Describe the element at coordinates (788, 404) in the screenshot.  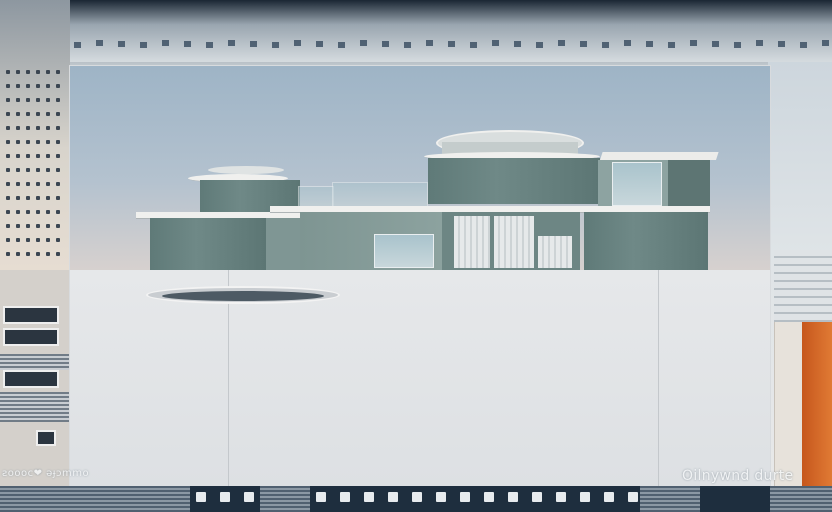
I see `right-beige-panel` at that location.